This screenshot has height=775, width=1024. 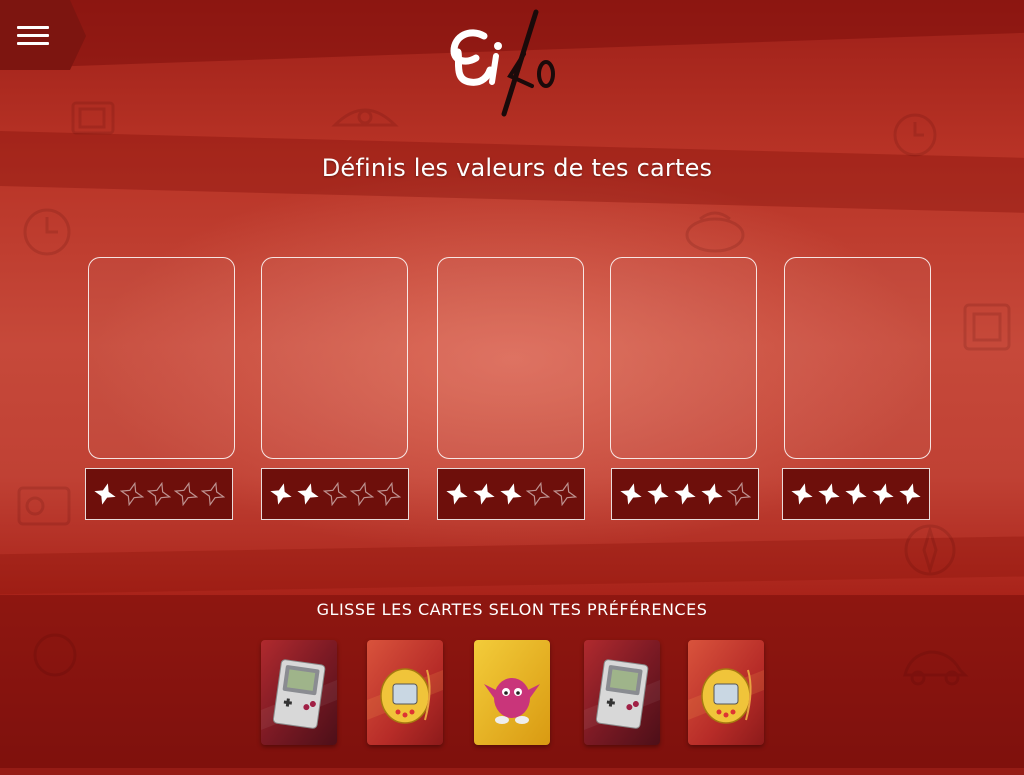 I want to click on eiko-logo, so click(x=502, y=63).